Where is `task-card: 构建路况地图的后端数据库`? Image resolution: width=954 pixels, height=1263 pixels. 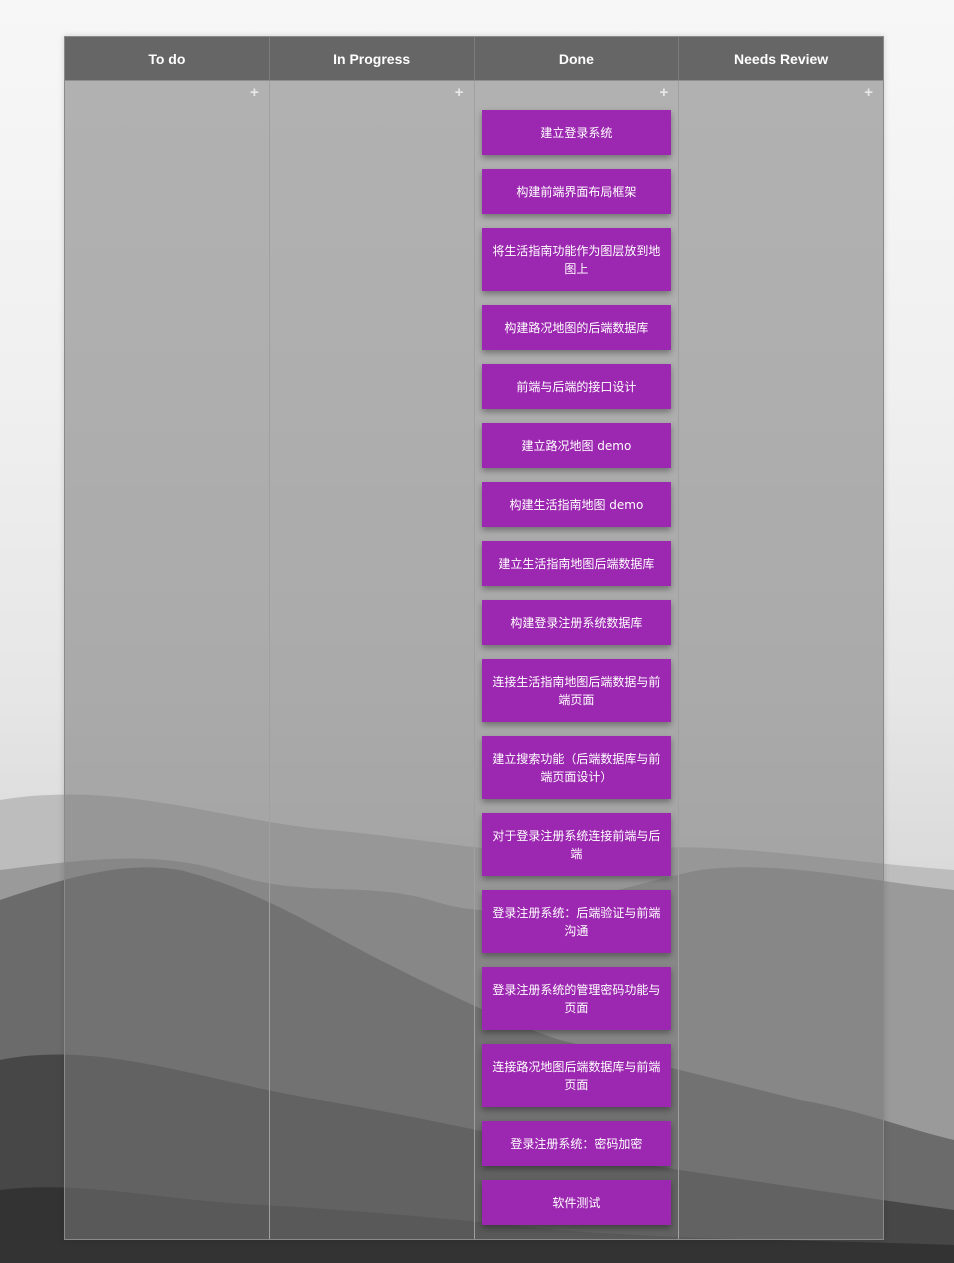
task-card: 构建路况地图的后端数据库 is located at coordinates (576, 327).